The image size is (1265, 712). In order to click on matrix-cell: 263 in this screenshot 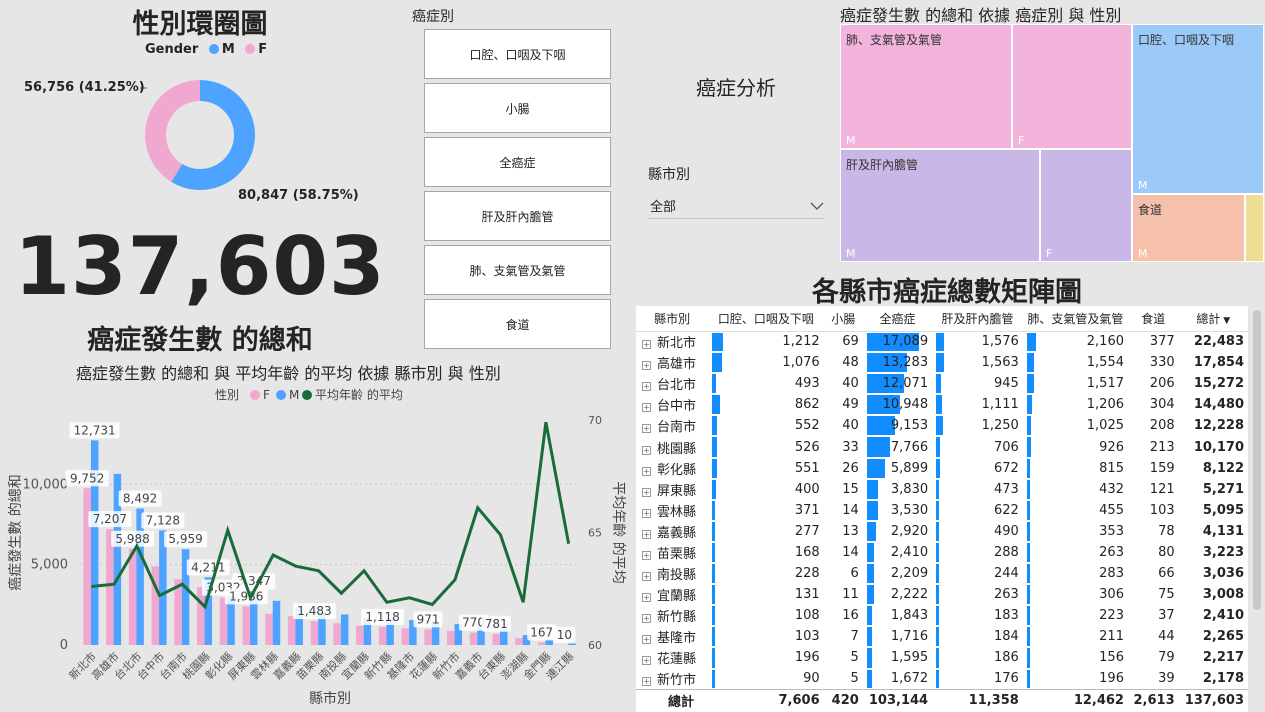, I will do `click(1075, 552)`.